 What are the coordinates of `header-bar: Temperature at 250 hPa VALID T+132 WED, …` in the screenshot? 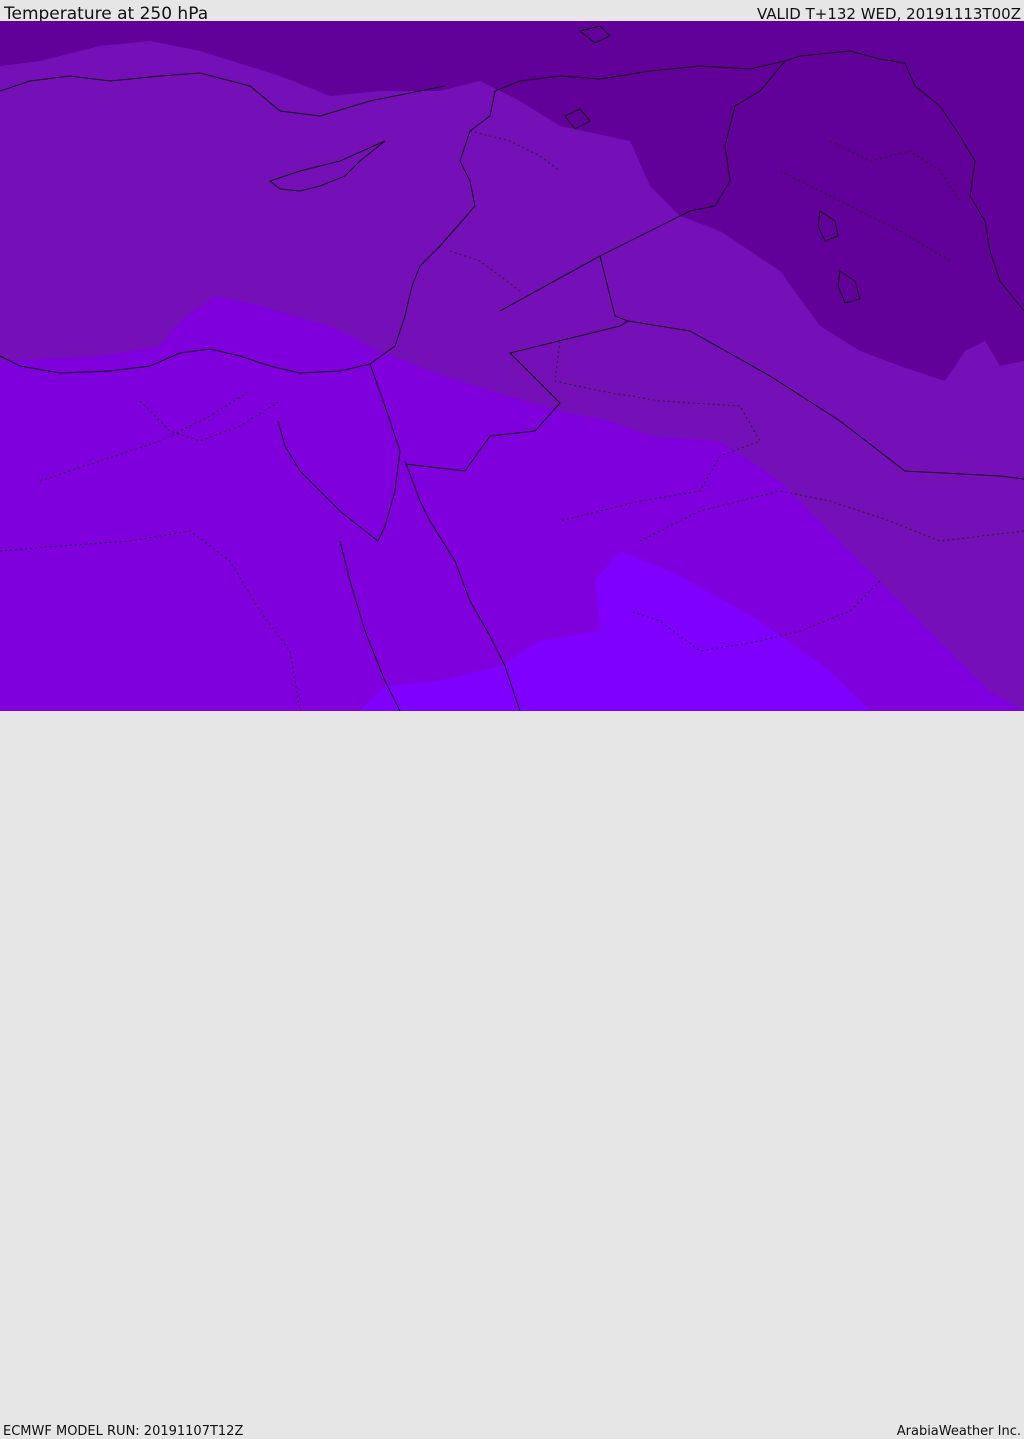 It's located at (512, 12).